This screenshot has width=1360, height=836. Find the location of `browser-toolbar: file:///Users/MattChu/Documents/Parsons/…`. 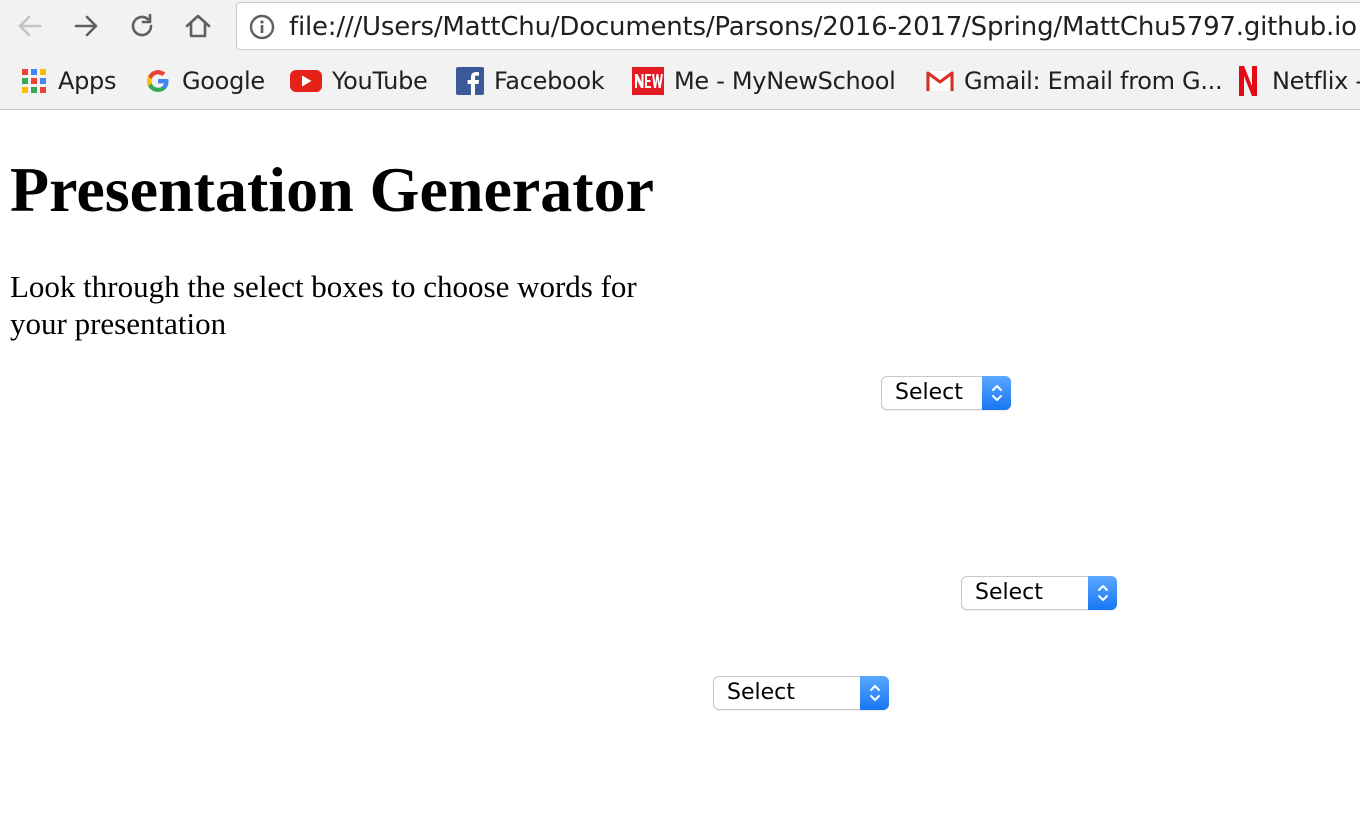

browser-toolbar: file:///Users/MattChu/Documents/Parsons/… is located at coordinates (680, 27).